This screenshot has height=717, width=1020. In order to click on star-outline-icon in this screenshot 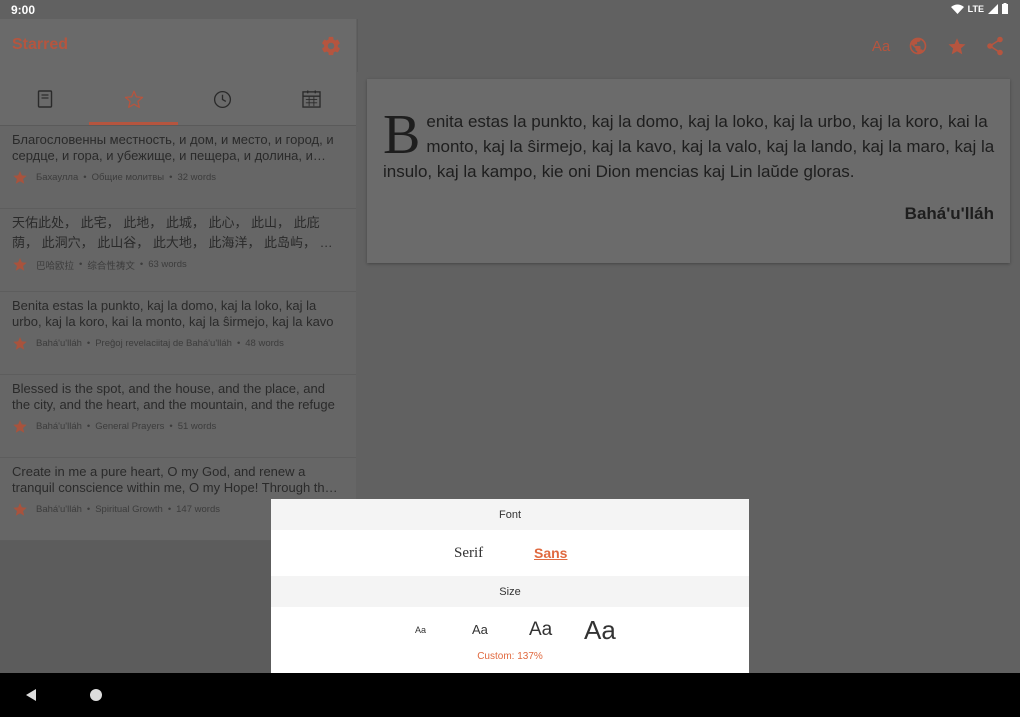, I will do `click(133, 99)`.